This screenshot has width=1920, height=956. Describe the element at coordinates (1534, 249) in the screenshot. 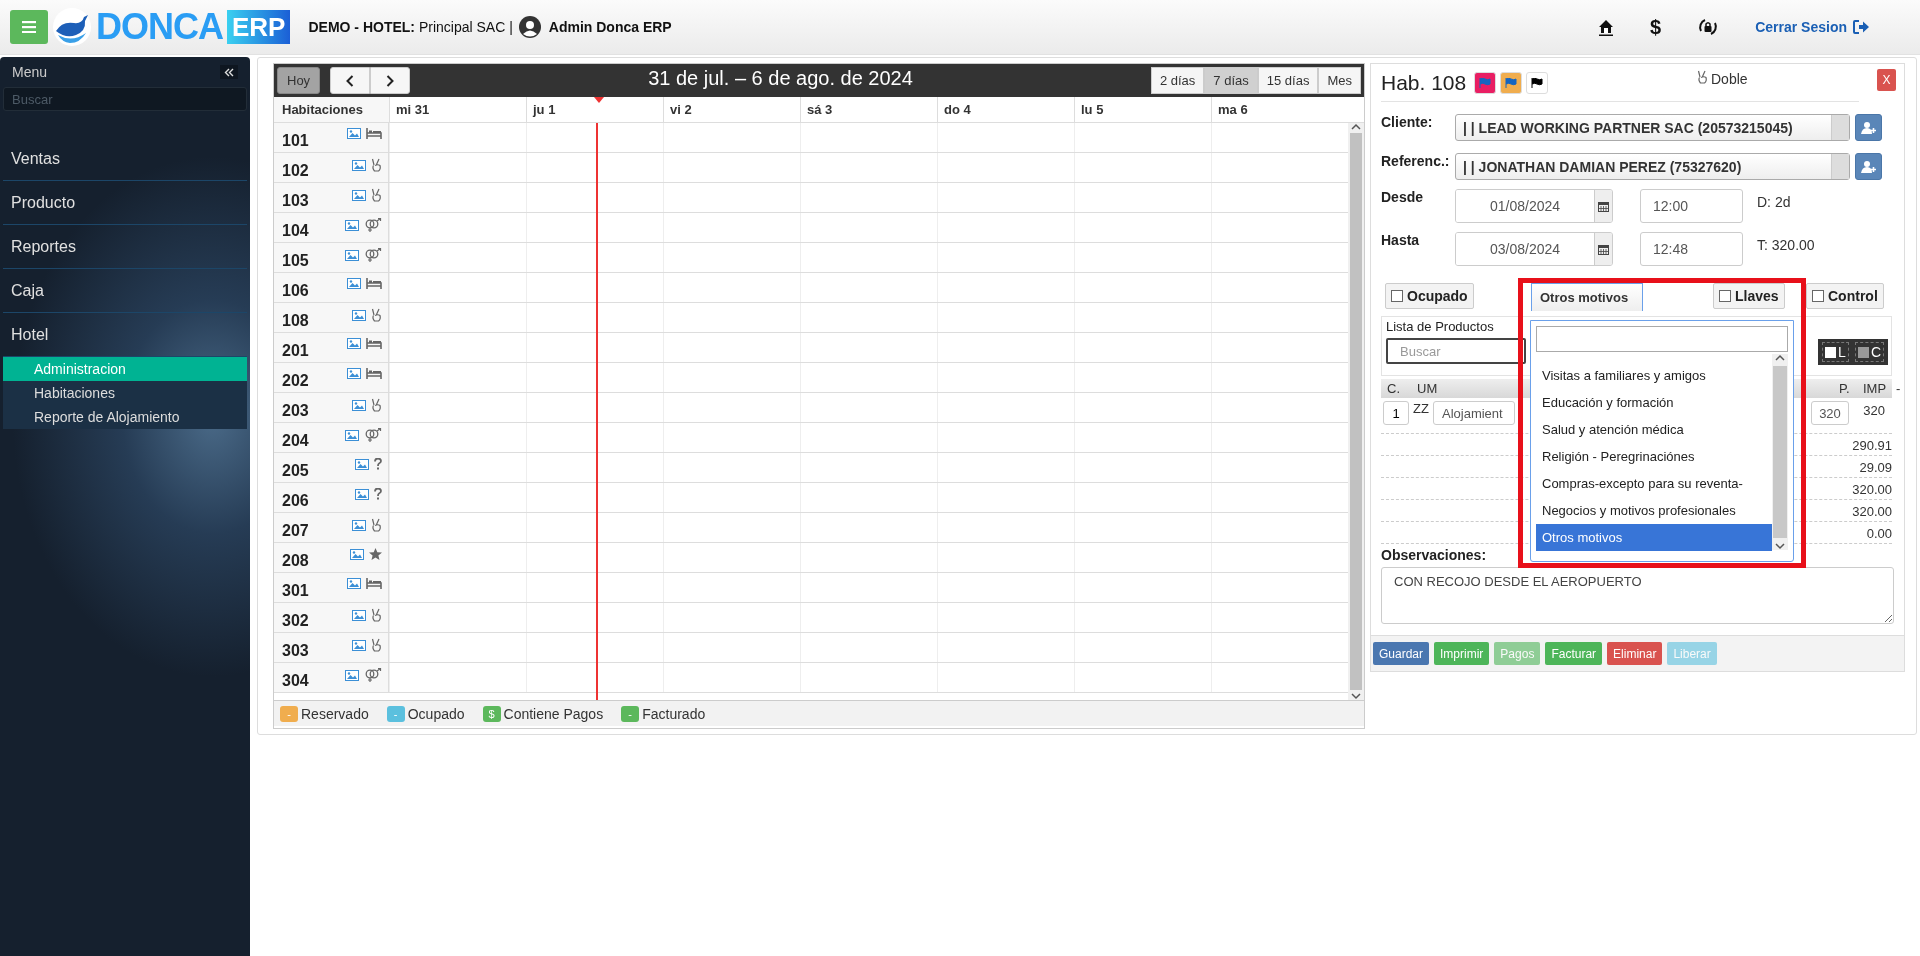

I see `date-field: 03/08/2024` at that location.